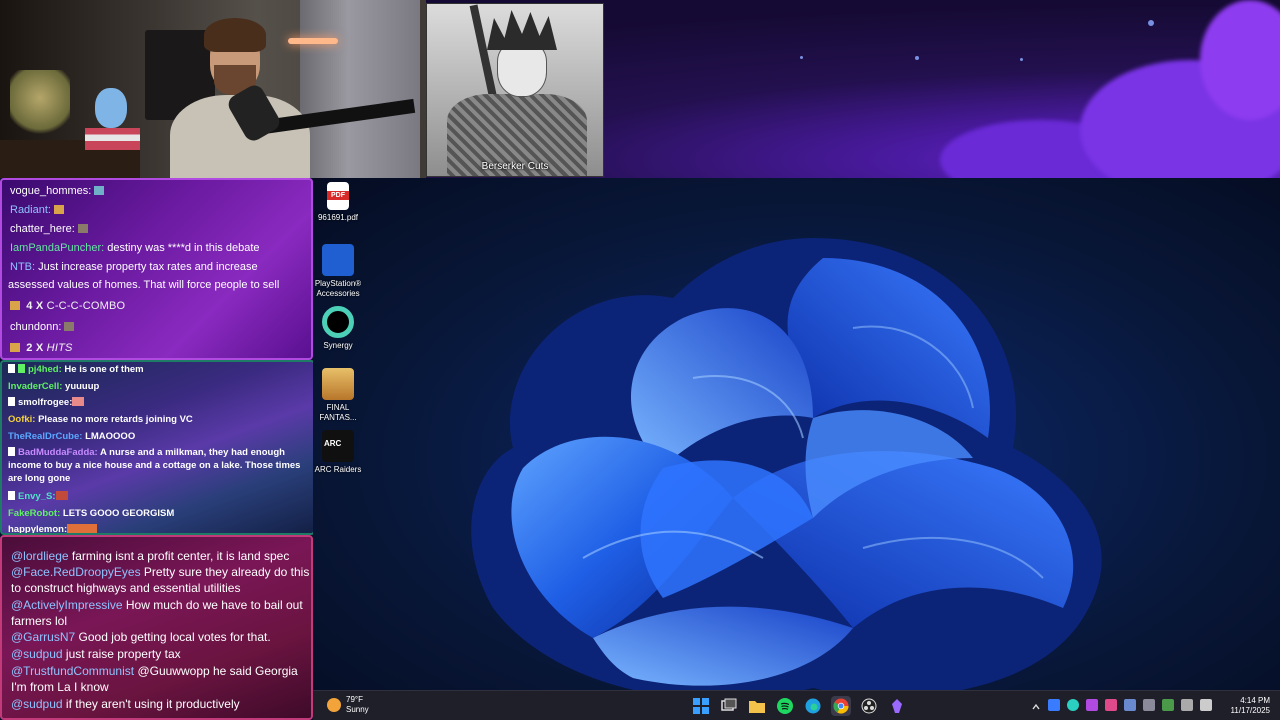  I want to click on desktop-icon-arc-raiders: ARC ARC Raiders, so click(340, 452).